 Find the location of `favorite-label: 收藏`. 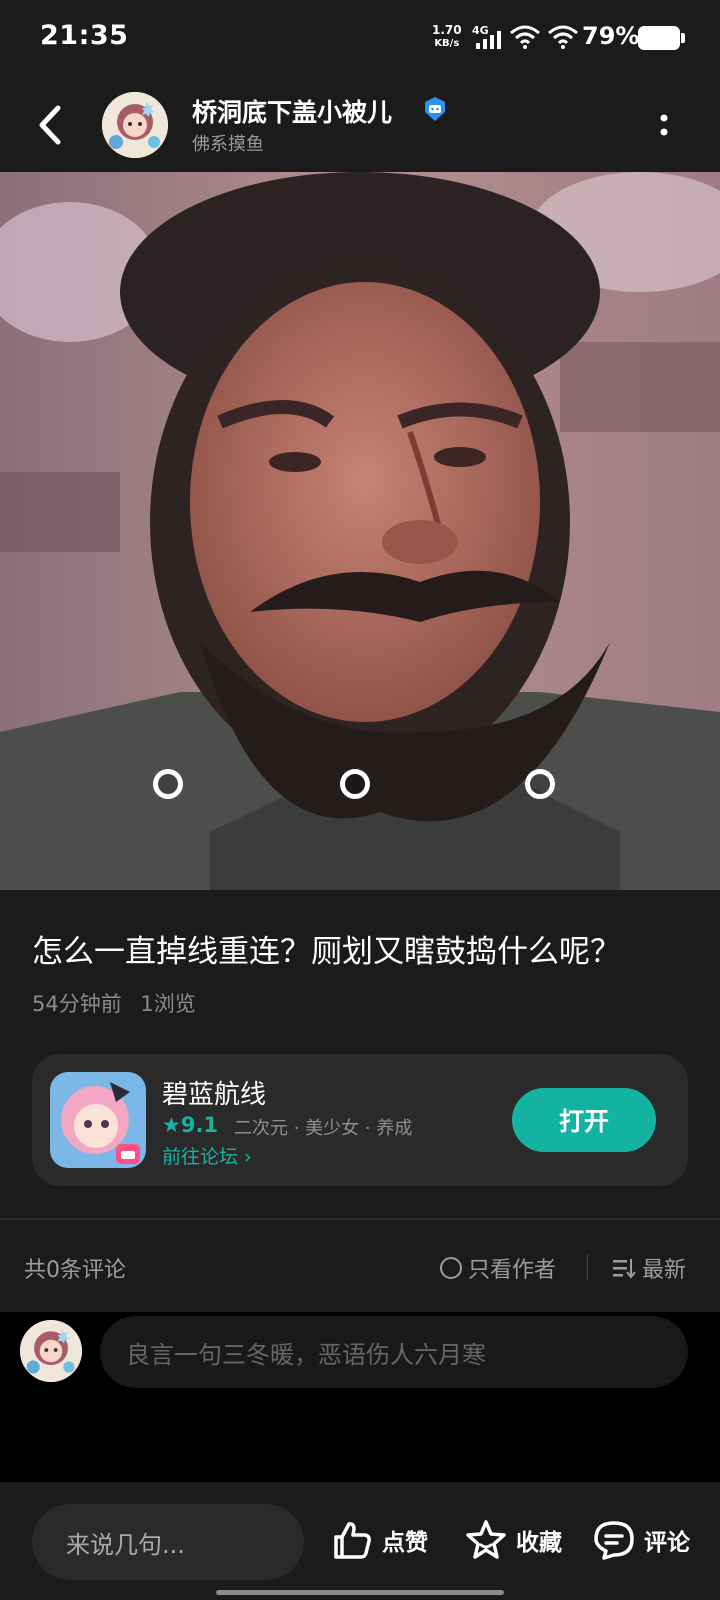

favorite-label: 收藏 is located at coordinates (539, 1543).